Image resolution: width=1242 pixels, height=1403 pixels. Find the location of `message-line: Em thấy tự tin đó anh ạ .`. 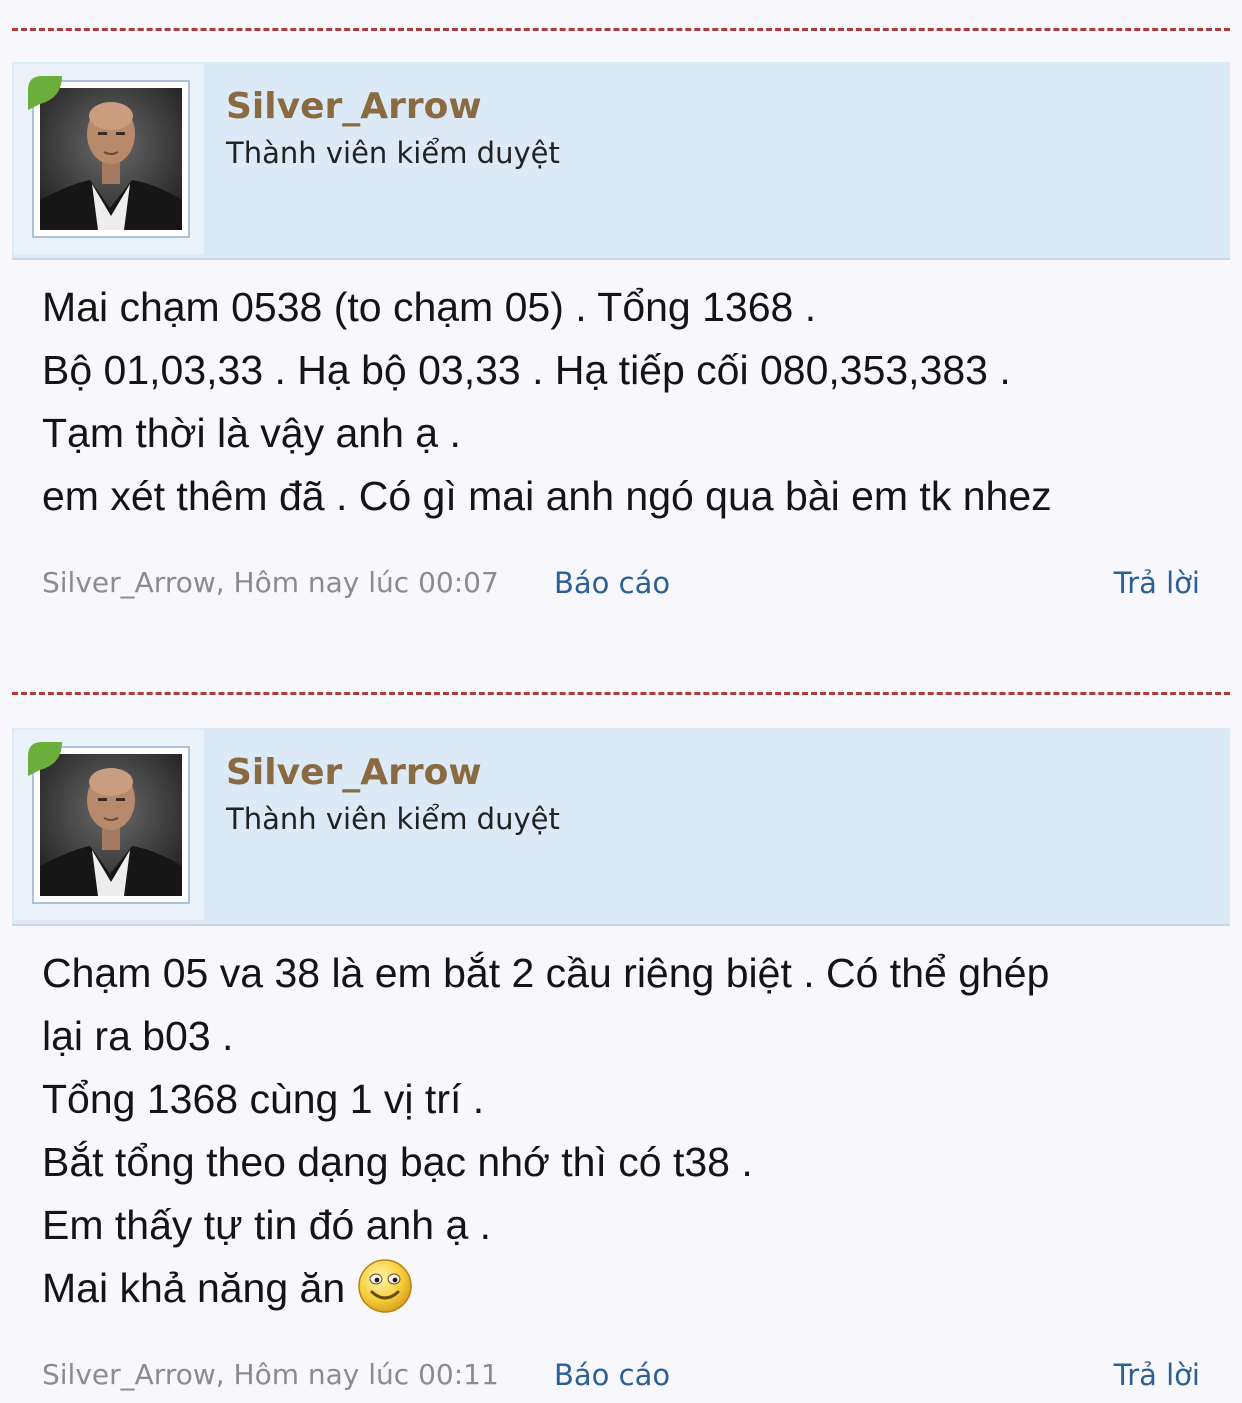

message-line: Em thấy tự tin đó anh ạ . is located at coordinates (267, 1225).